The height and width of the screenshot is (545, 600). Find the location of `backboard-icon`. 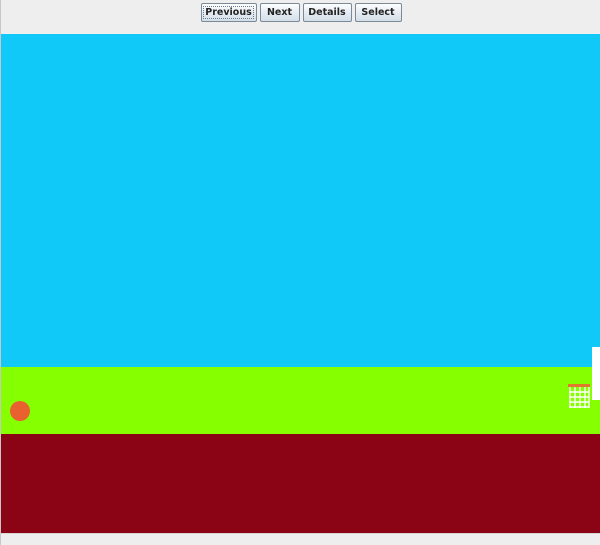

backboard-icon is located at coordinates (596, 373).